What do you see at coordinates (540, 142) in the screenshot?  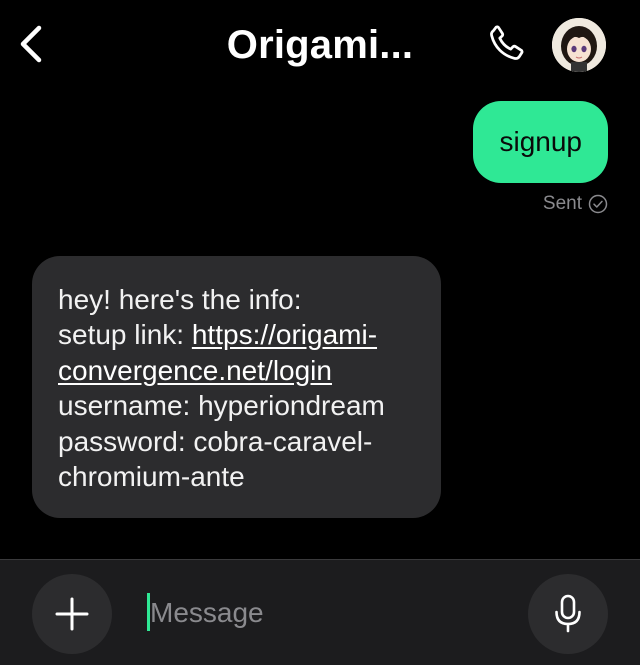 I see `outgoing-message-bubble: signup` at bounding box center [540, 142].